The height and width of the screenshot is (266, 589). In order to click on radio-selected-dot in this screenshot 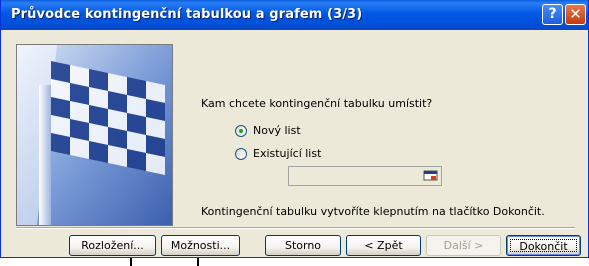, I will do `click(241, 131)`.